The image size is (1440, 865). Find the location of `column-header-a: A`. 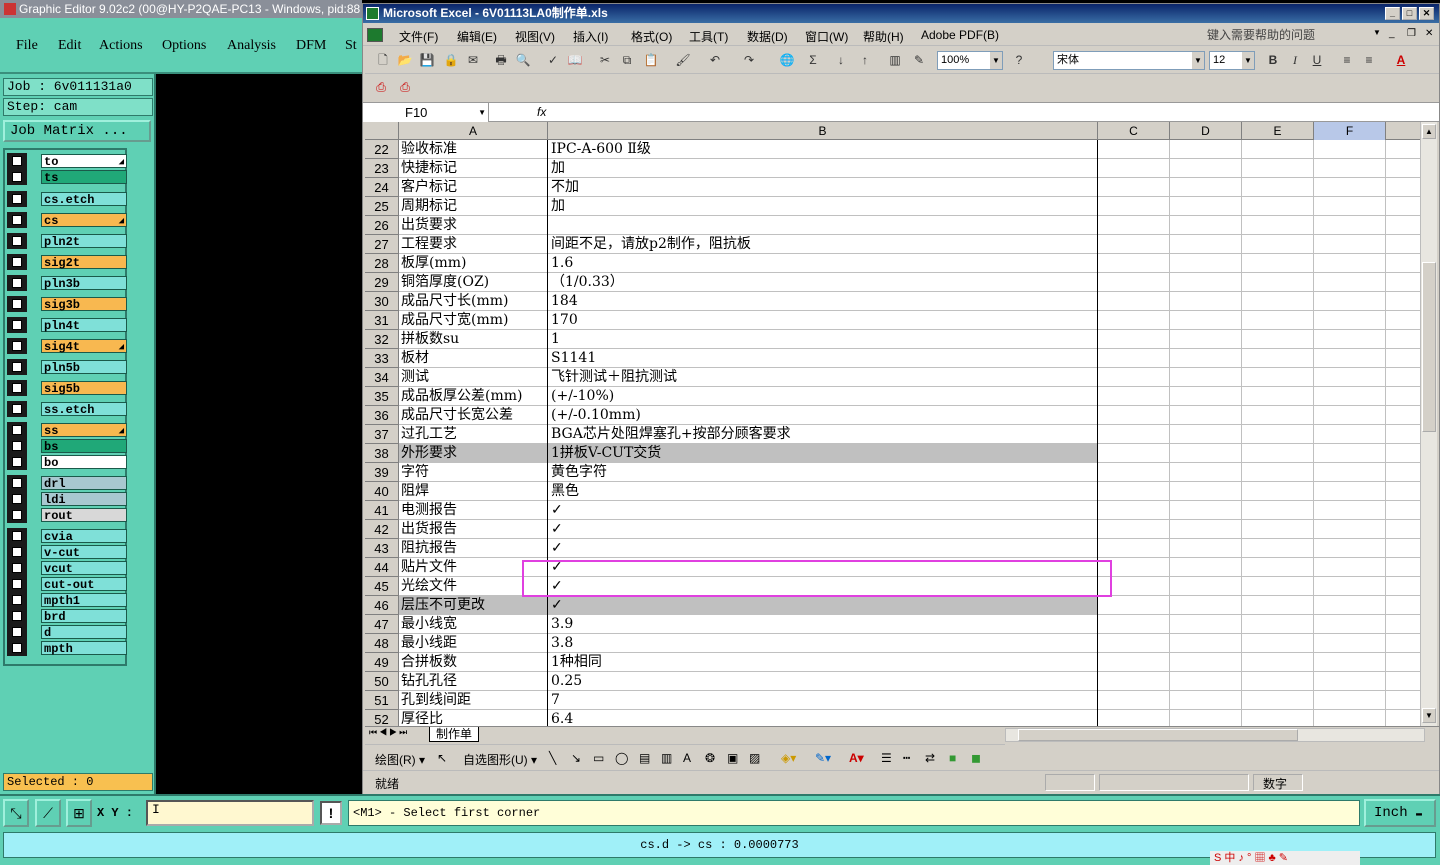

column-header-a: A is located at coordinates (473, 131).